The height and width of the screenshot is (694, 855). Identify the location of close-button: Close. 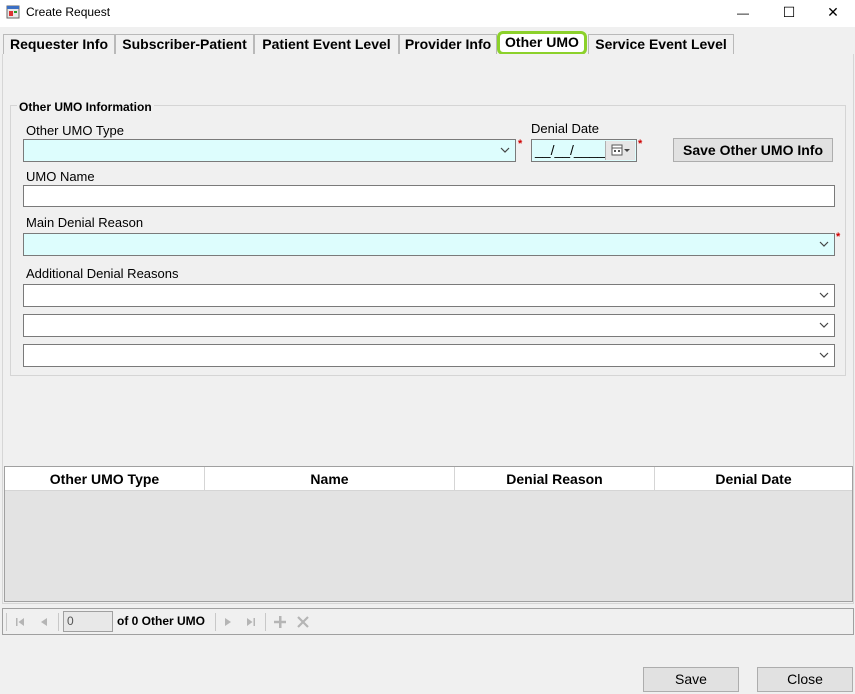
(805, 679).